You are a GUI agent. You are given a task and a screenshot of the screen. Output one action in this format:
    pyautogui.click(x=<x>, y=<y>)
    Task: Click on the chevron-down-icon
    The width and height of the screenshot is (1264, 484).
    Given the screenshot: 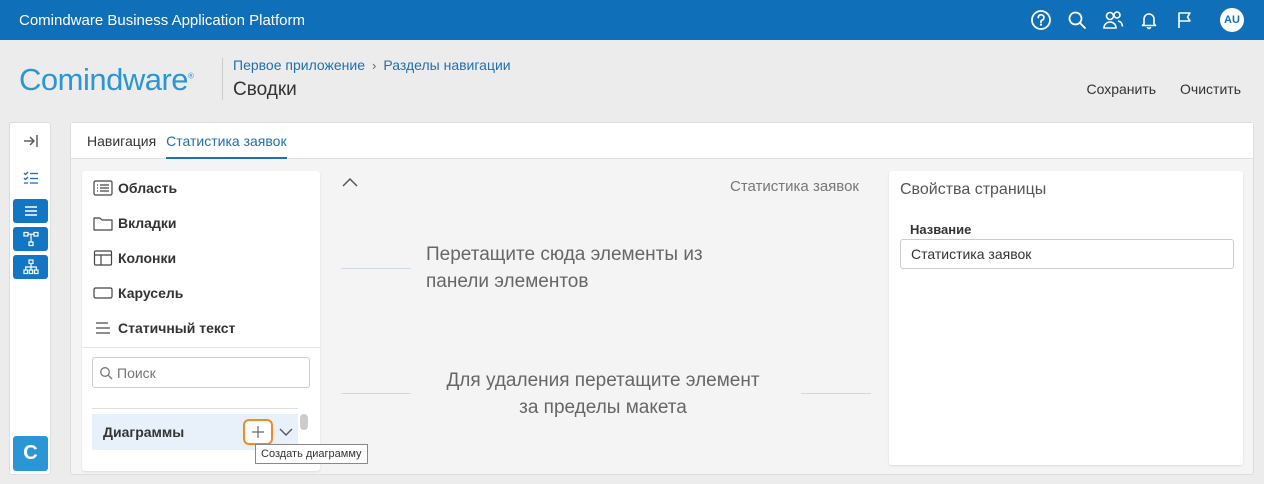 What is the action you would take?
    pyautogui.click(x=286, y=432)
    